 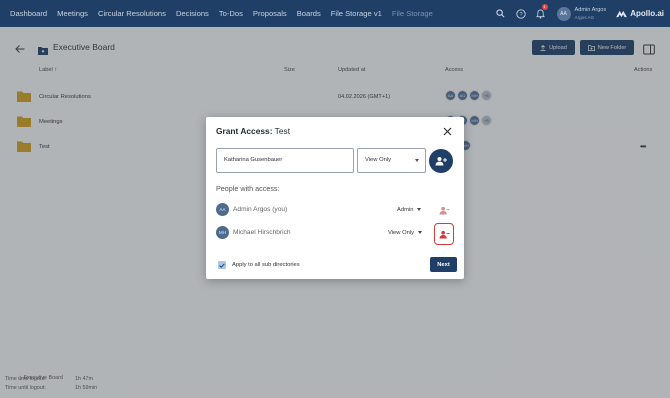 I want to click on dialog-title-prefix: Grant Access:, so click(x=244, y=131).